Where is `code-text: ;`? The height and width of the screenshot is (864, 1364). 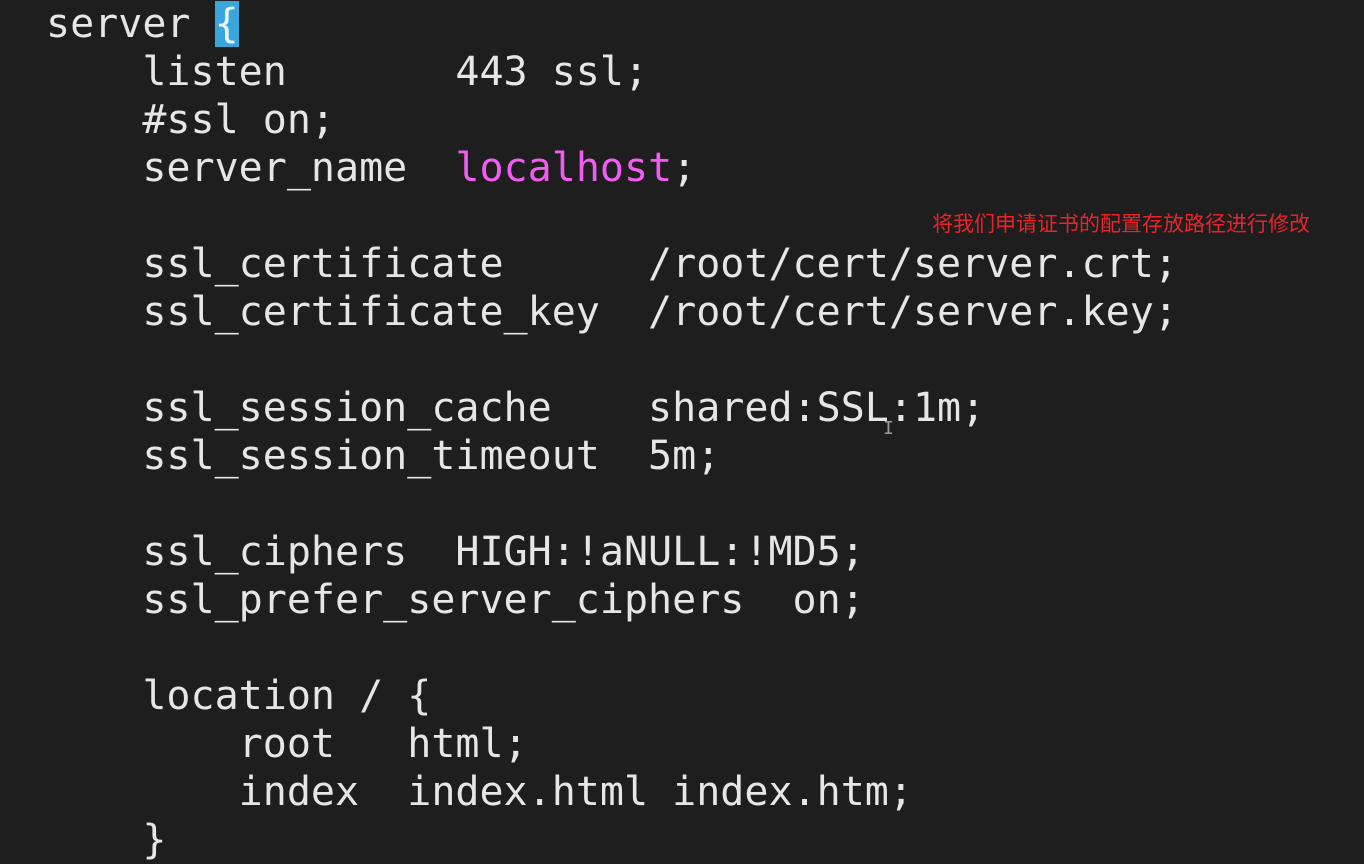
code-text: ; is located at coordinates (684, 168).